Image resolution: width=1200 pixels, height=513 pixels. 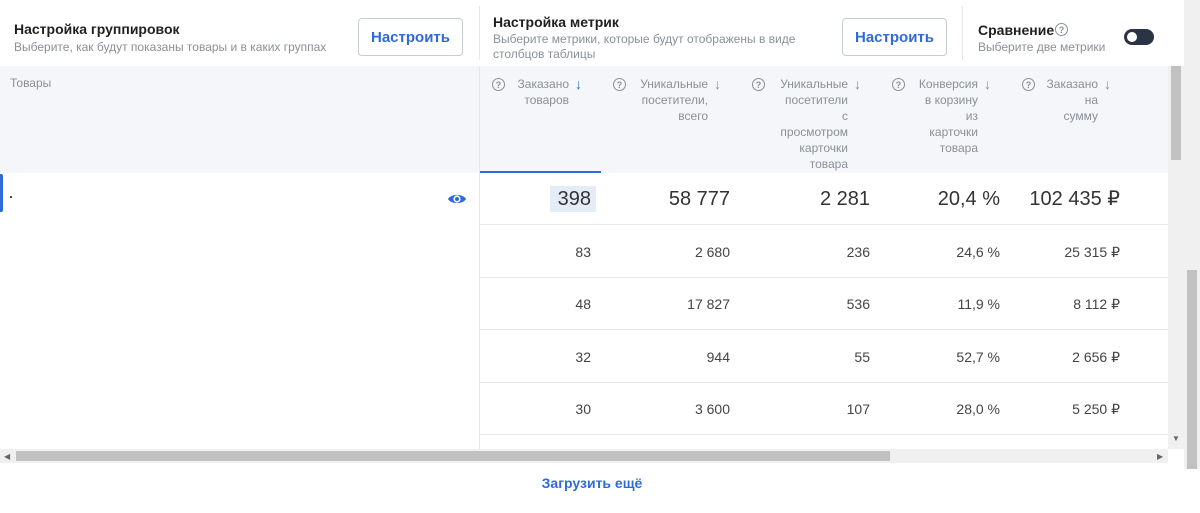 What do you see at coordinates (824, 304) in the screenshot?
I see `table-row: 48 17 827 536 11,9 % 8 112 ₽` at bounding box center [824, 304].